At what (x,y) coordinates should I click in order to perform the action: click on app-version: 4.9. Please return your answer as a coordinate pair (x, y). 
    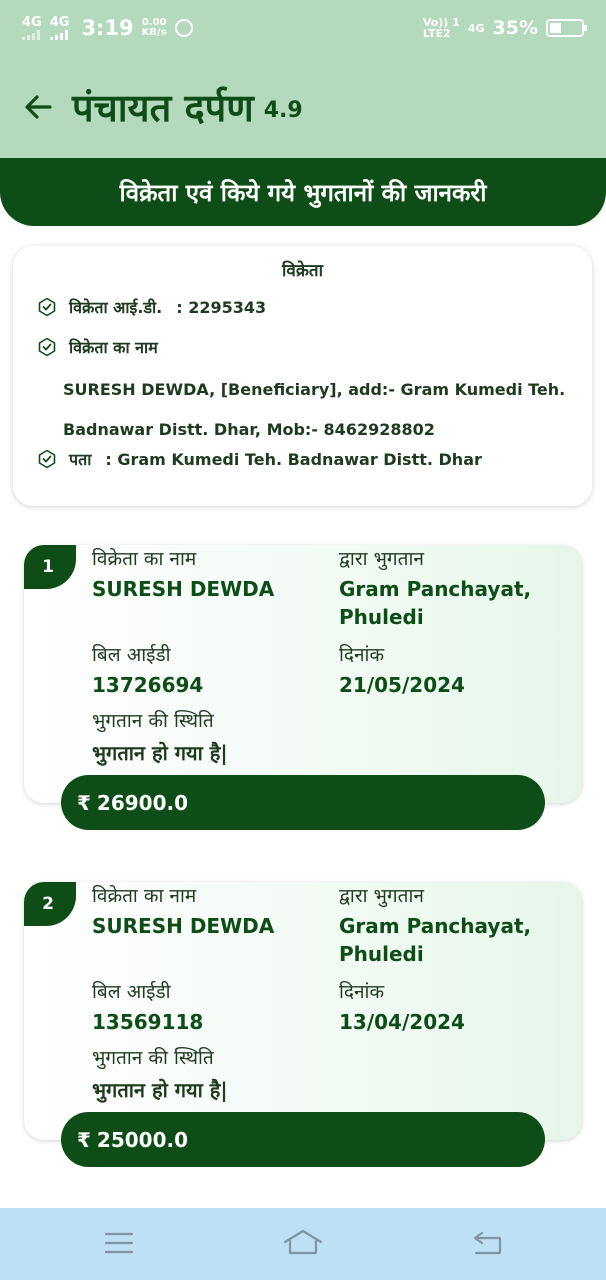
    Looking at the image, I should click on (283, 110).